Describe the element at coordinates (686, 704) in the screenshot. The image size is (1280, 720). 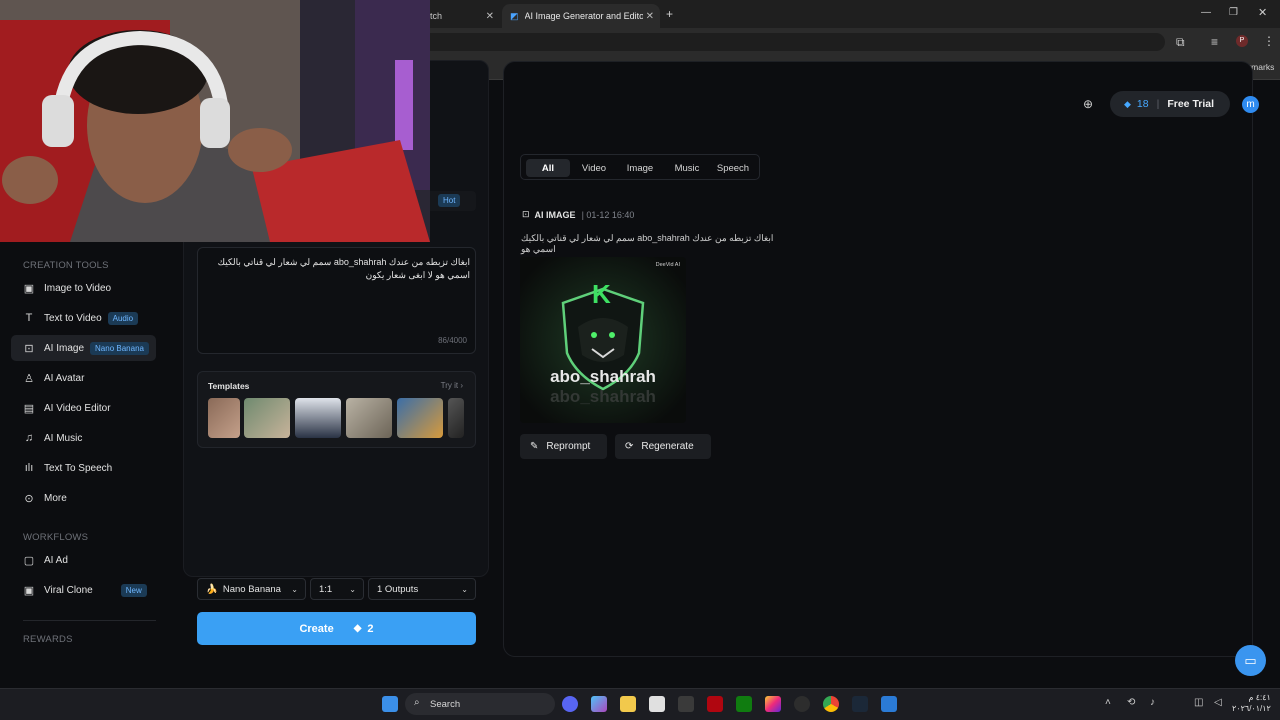
I see `unity-icon` at that location.